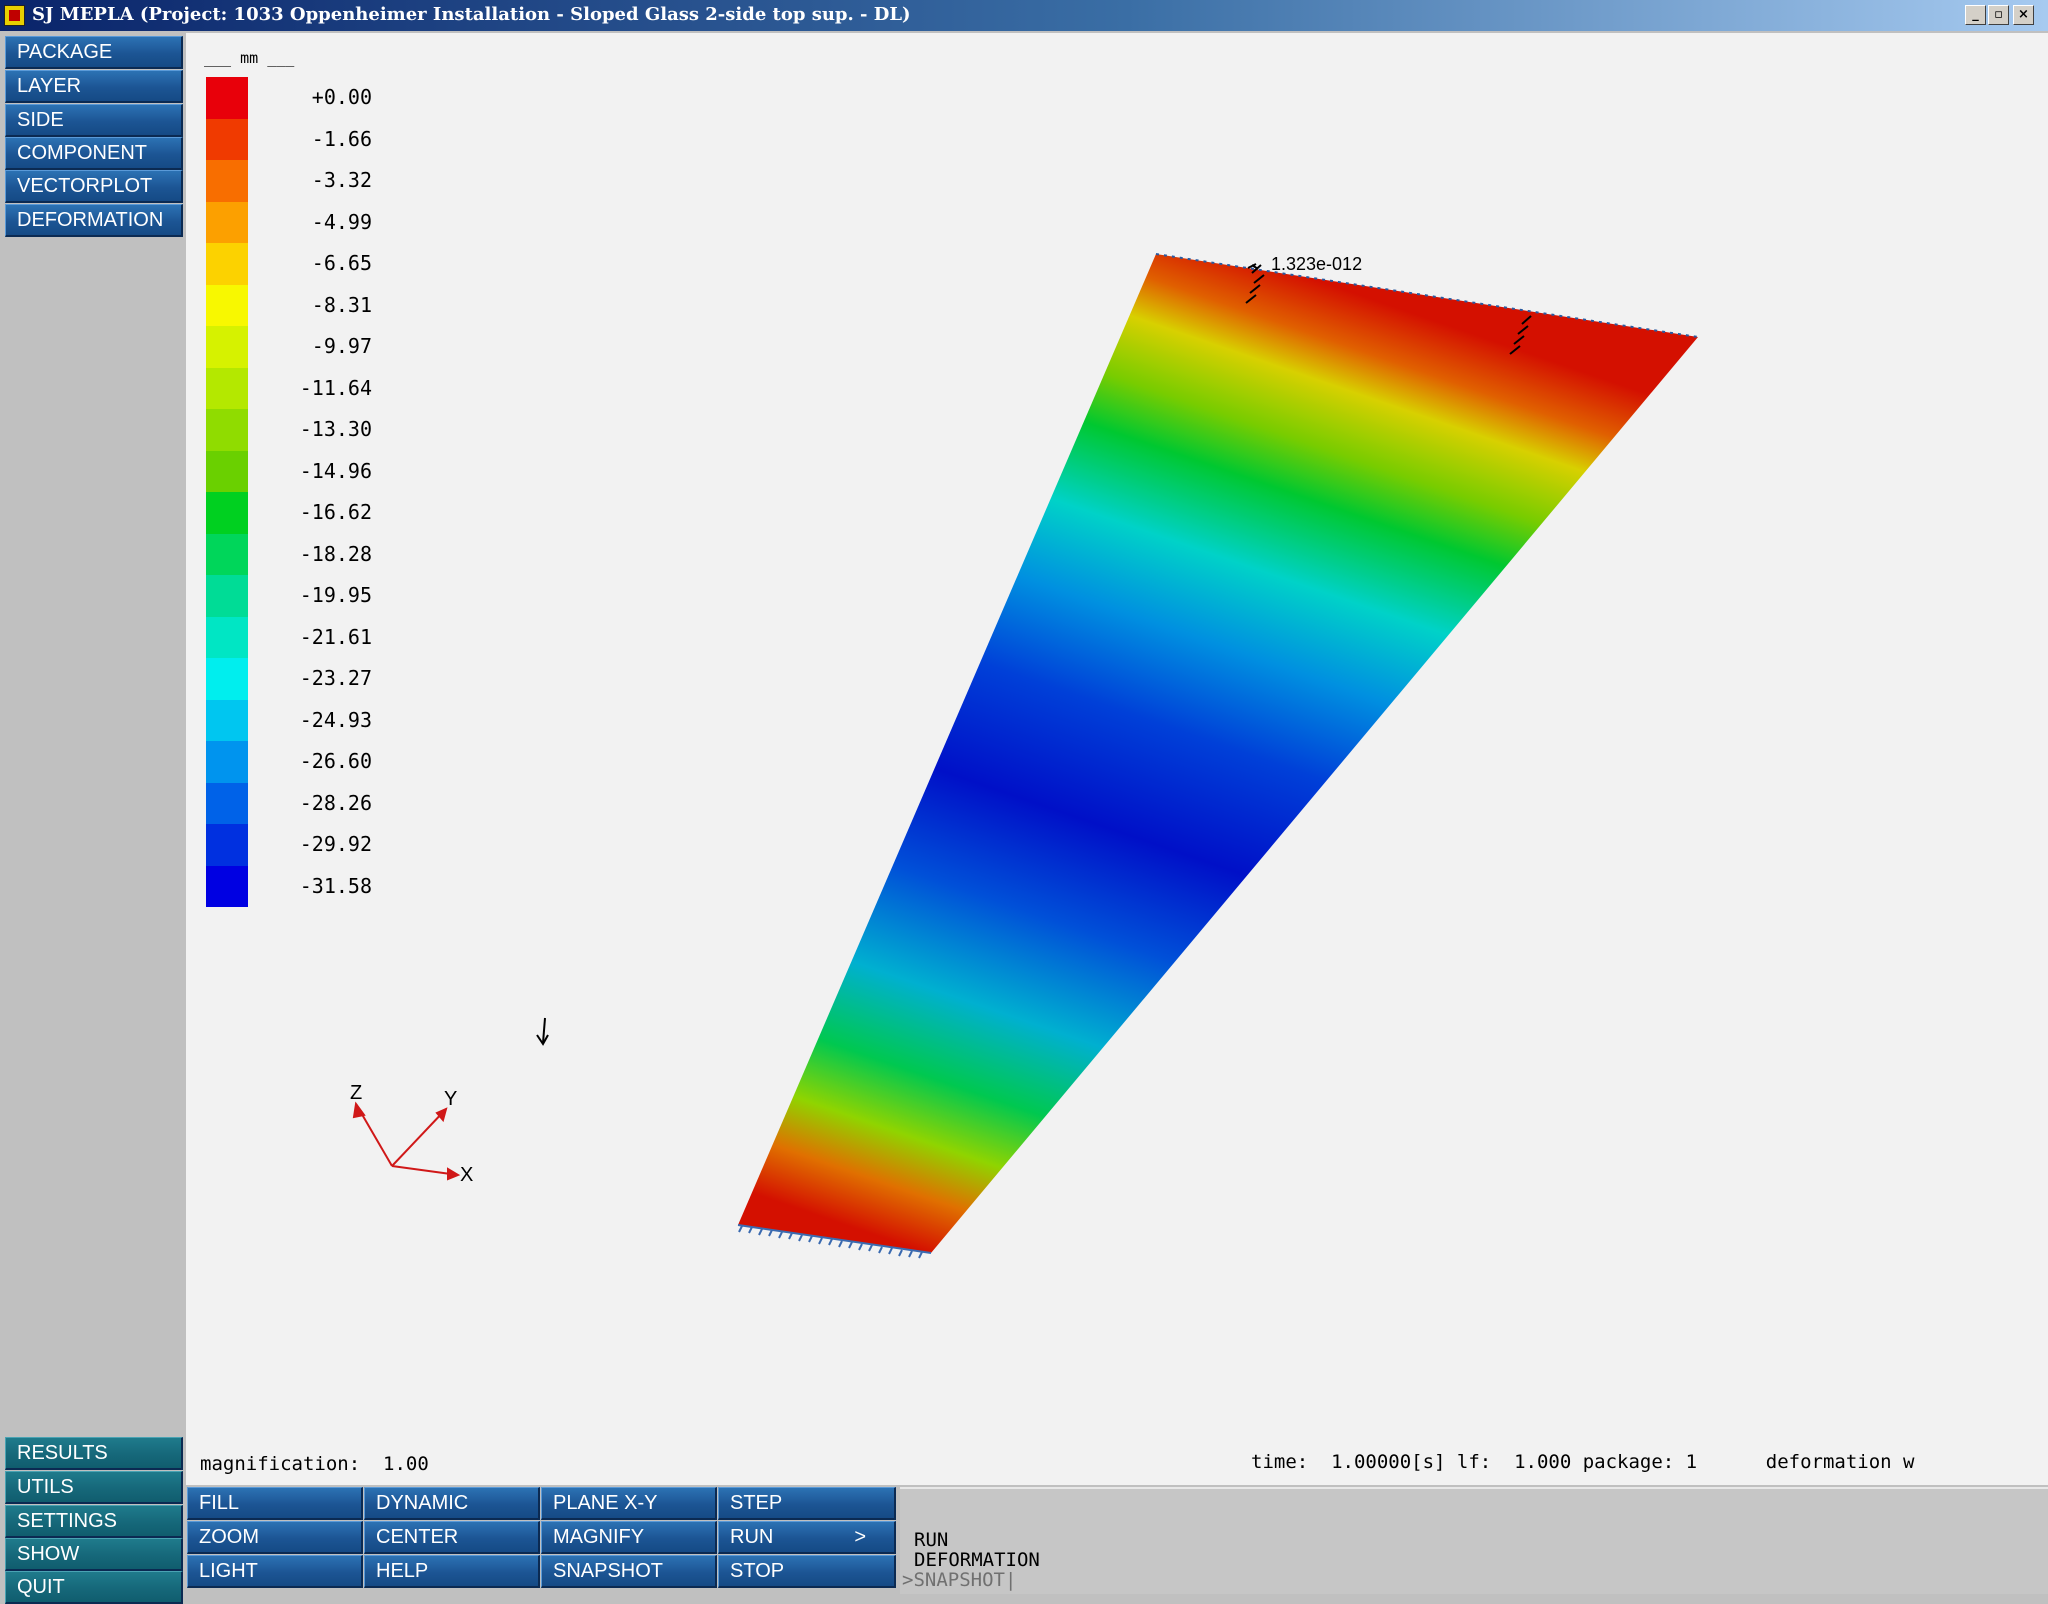 Image resolution: width=2048 pixels, height=1604 pixels. What do you see at coordinates (94, 220) in the screenshot?
I see `deformation-button: DEFORMATION` at bounding box center [94, 220].